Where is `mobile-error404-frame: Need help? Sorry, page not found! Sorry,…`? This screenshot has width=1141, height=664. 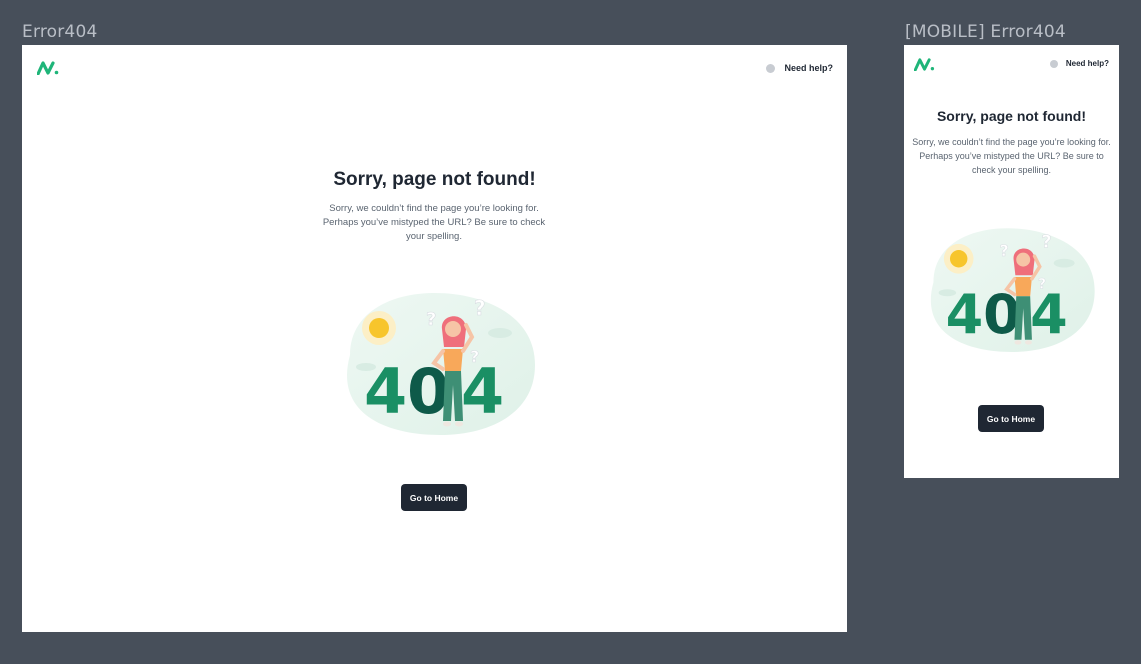 mobile-error404-frame: Need help? Sorry, page not found! Sorry,… is located at coordinates (1011, 261).